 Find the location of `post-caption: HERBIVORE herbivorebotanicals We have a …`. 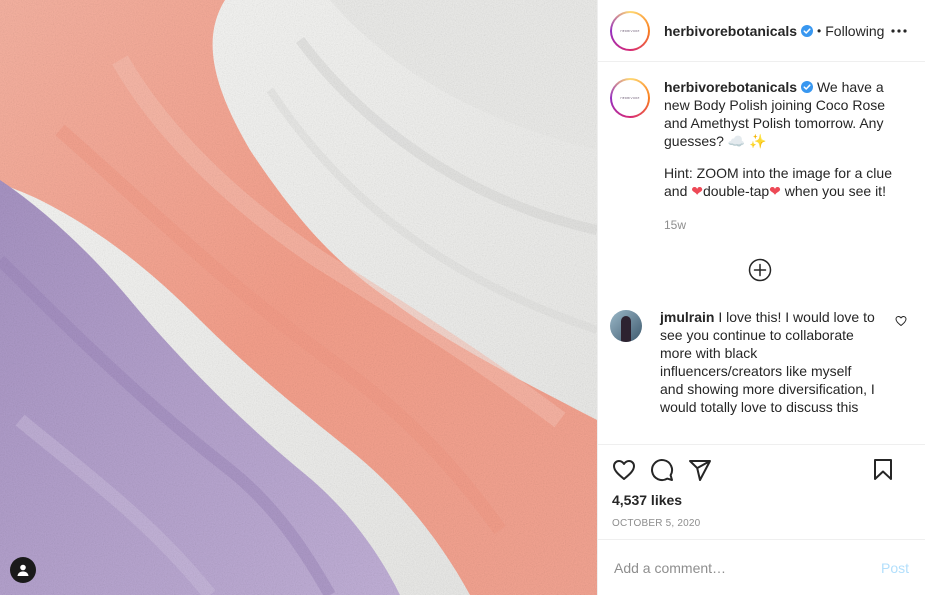

post-caption: HERBIVORE herbivorebotanicals We have a … is located at coordinates (759, 156).